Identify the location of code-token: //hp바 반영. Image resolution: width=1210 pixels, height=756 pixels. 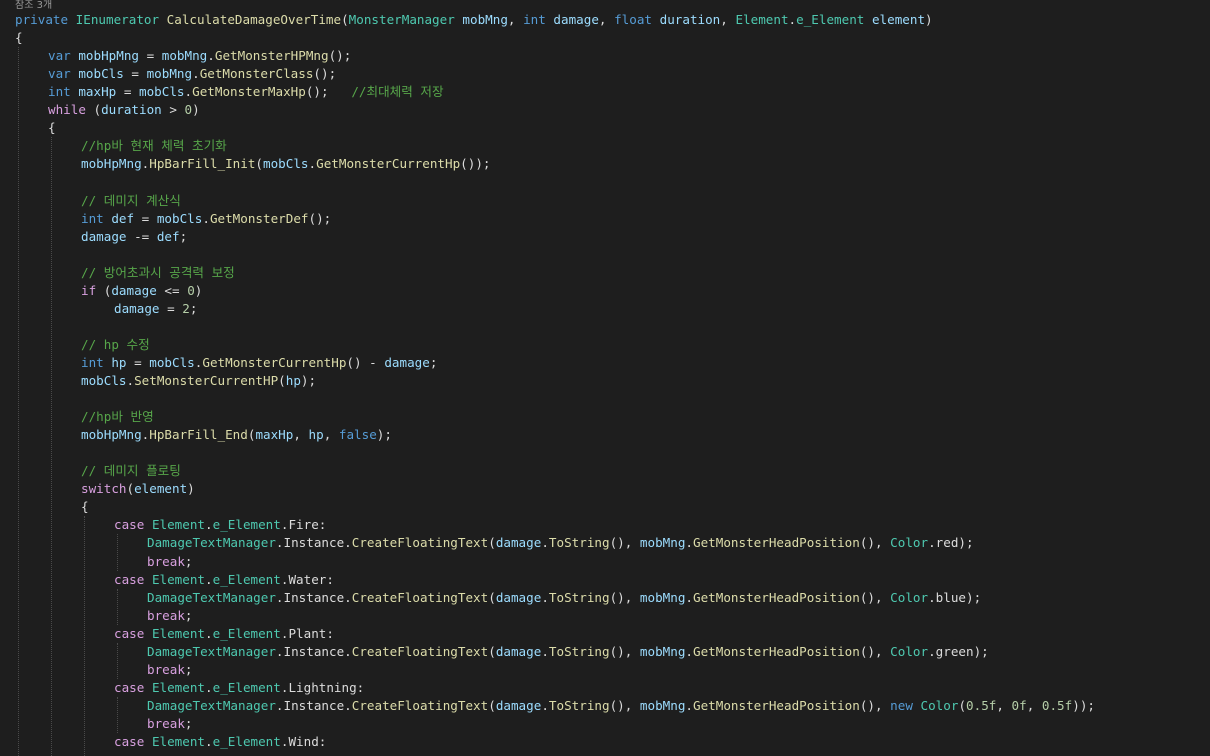
(117, 417).